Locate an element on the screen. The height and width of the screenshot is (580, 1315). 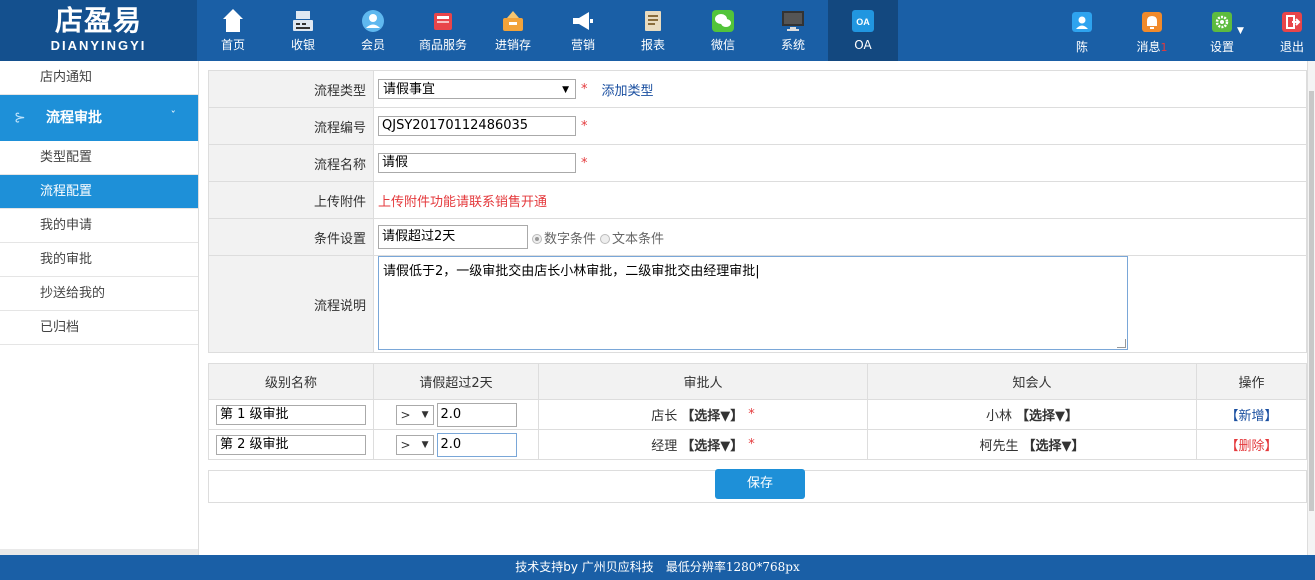
svg-text: OA is located at coordinates (863, 22).